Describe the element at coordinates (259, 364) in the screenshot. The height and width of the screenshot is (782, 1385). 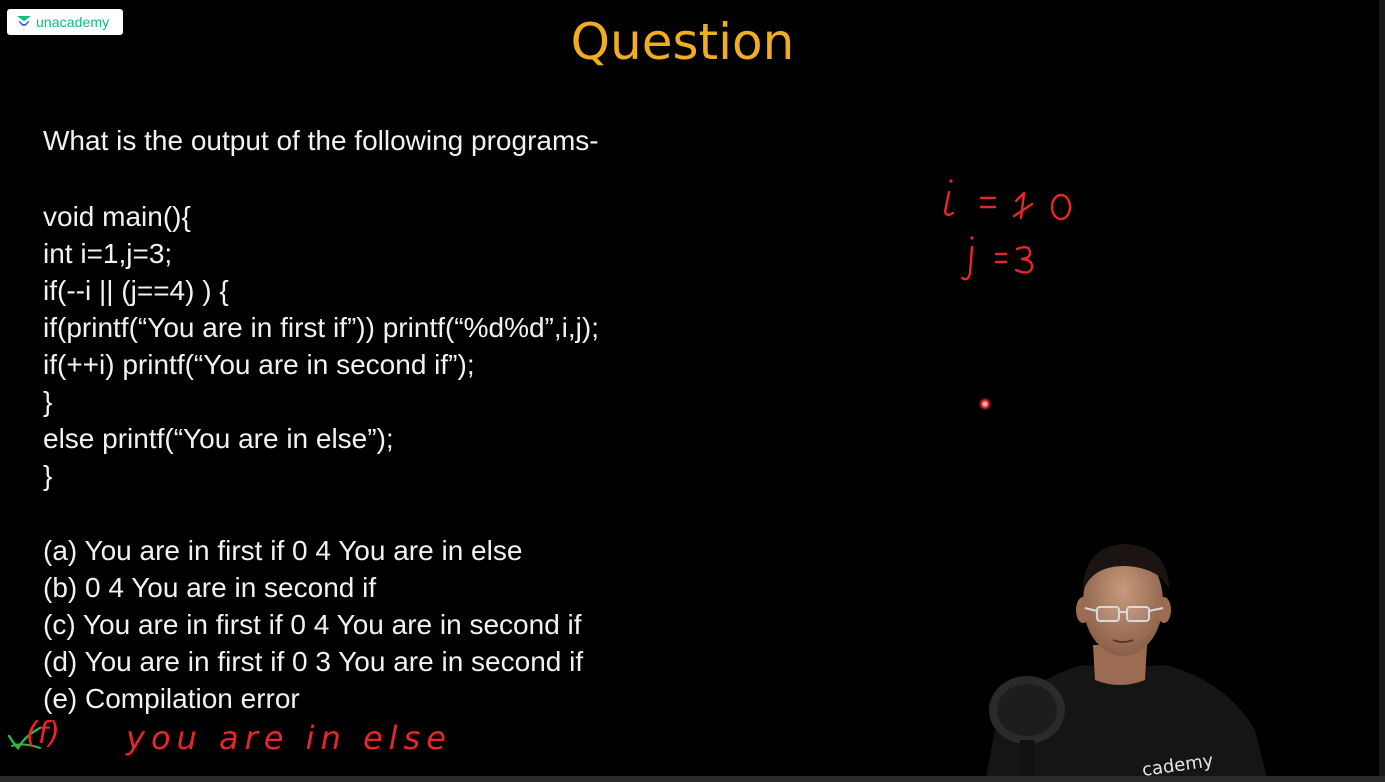
I see `code-line: if(++i) printf(“You are in second if”);` at that location.